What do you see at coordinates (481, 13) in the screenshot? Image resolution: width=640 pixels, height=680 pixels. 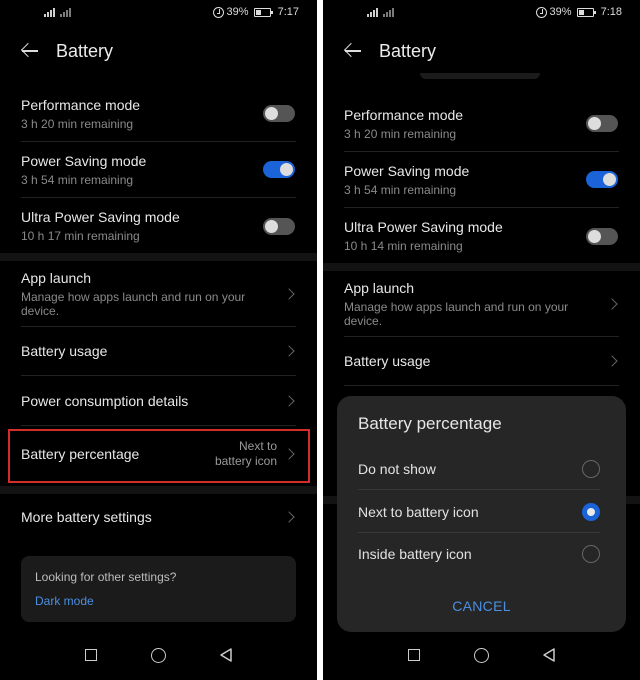 I see `status-bar: 39% 7:18` at bounding box center [481, 13].